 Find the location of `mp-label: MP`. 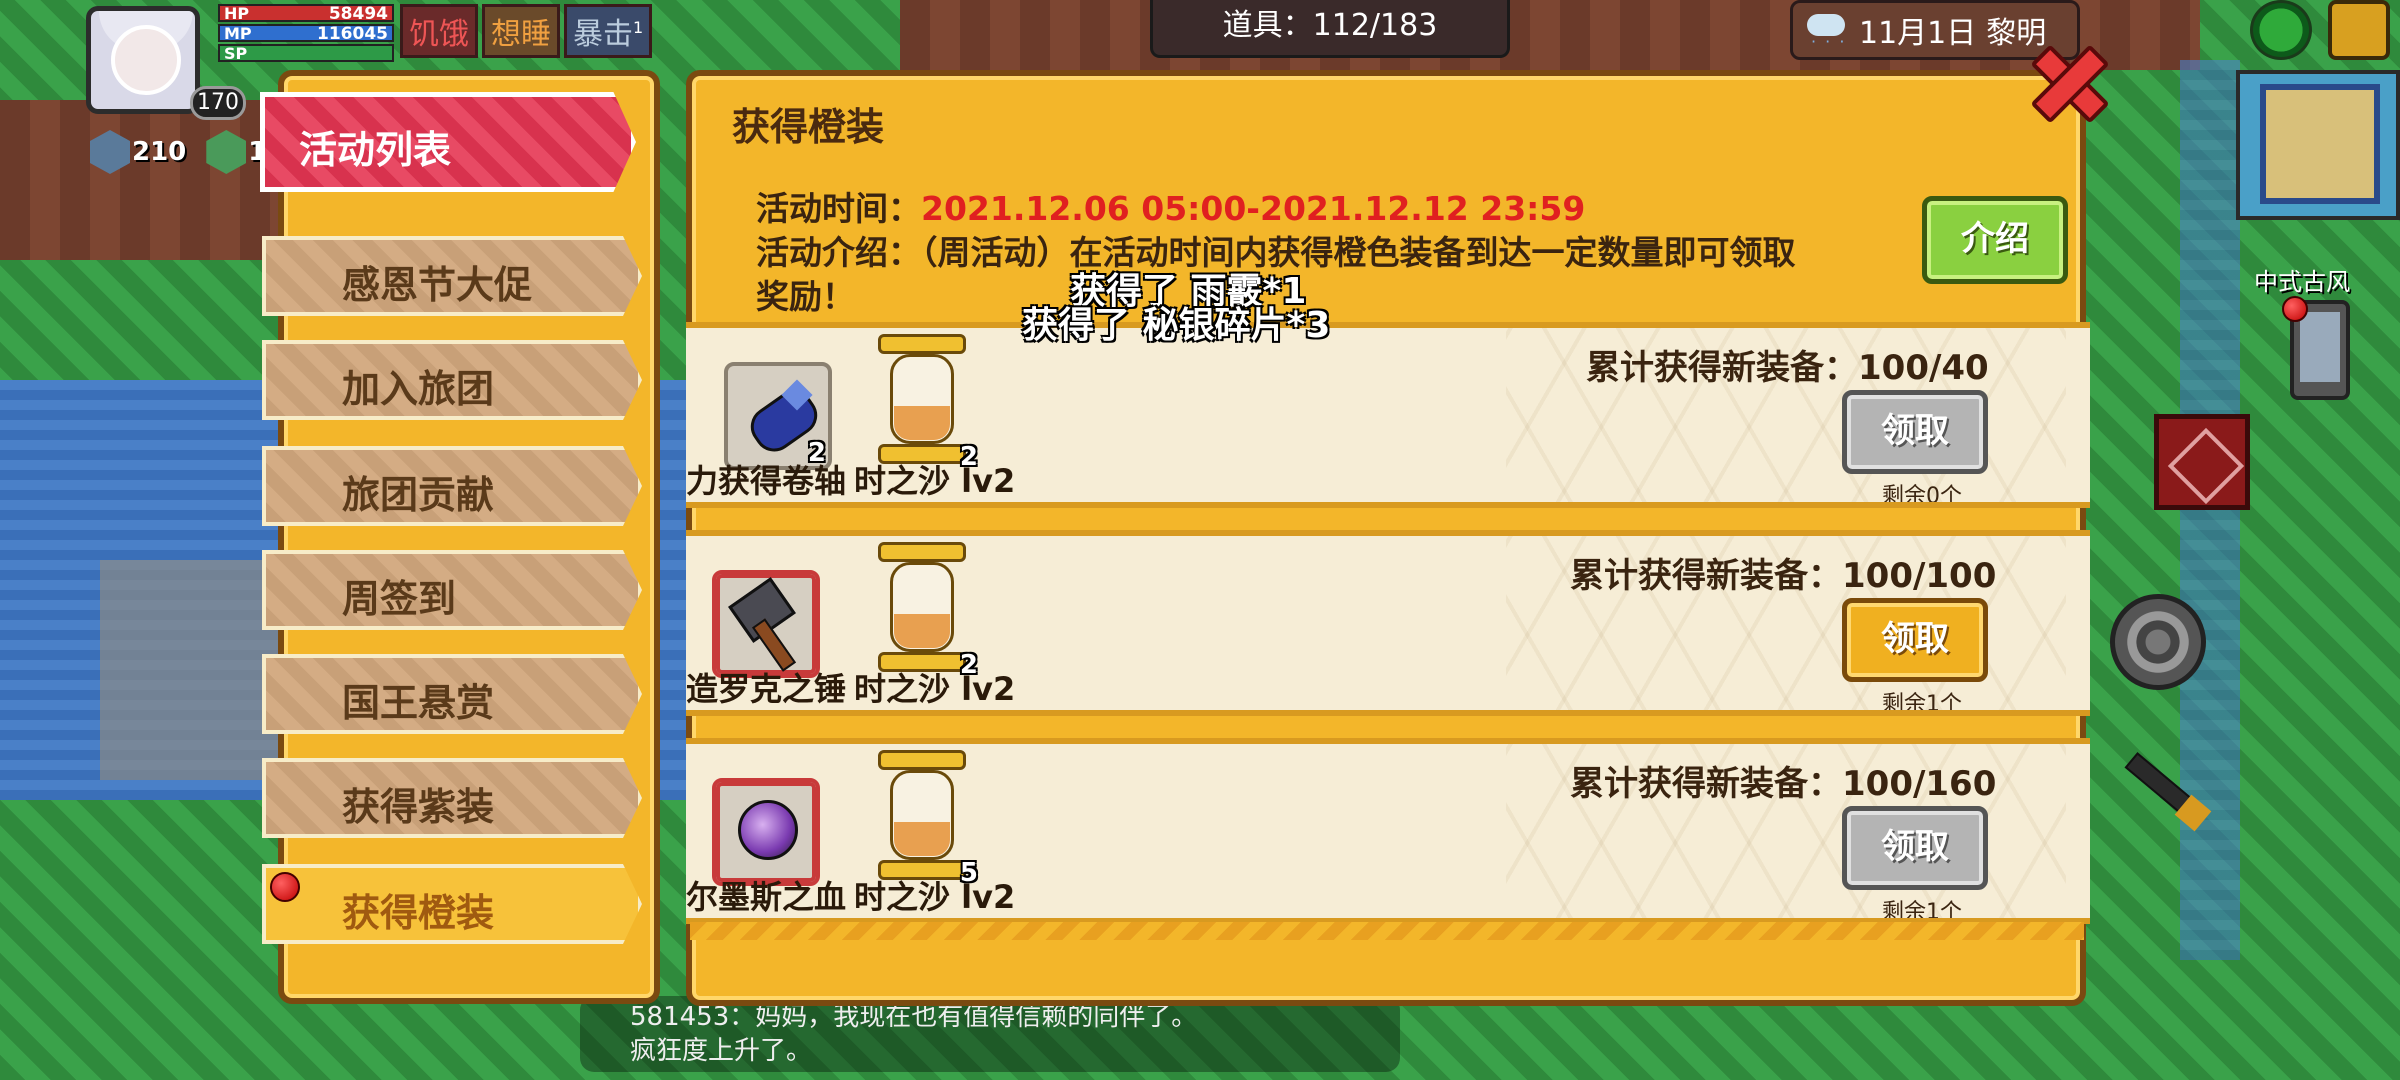

mp-label: MP is located at coordinates (238, 33).